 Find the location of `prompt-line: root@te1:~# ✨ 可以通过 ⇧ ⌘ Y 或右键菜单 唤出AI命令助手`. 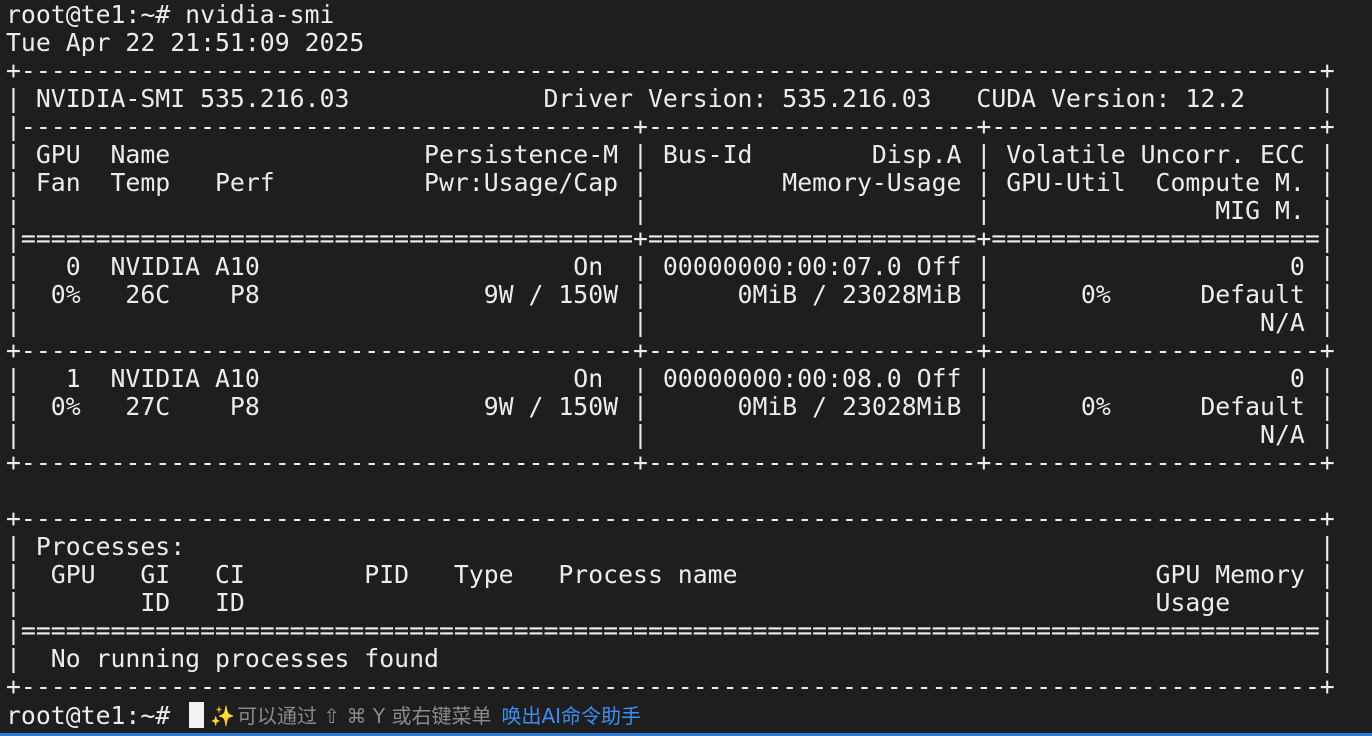

prompt-line: root@te1:~# ✨ 可以通过 ⇧ ⌘ Y 或右键菜单 唤出AI命令助手 is located at coordinates (689, 716).